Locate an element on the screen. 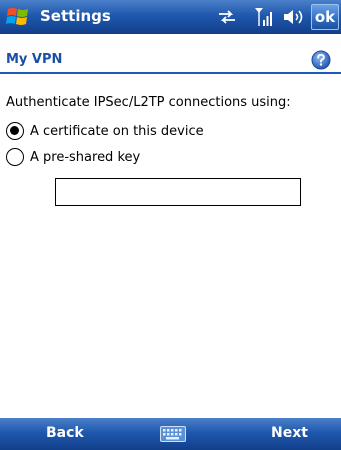  title-bar: Settings ok is located at coordinates (170, 17).